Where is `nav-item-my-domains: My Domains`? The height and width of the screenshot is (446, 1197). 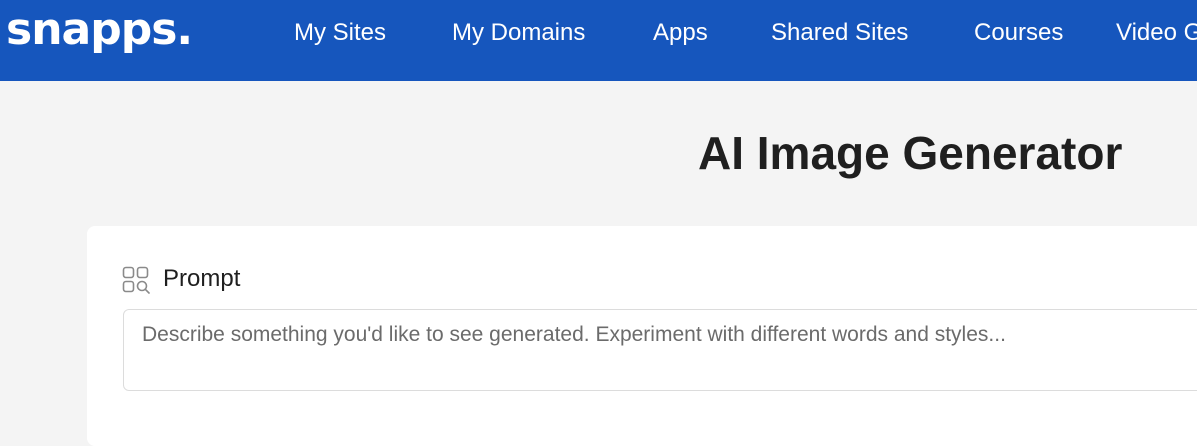
nav-item-my-domains: My Domains is located at coordinates (518, 33).